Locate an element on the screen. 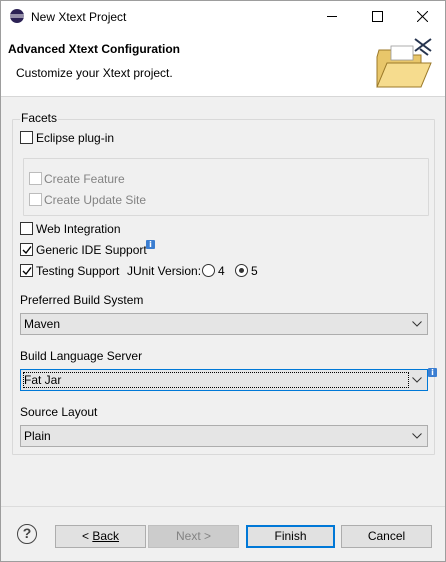 This screenshot has height=562, width=446. web-integration-checkbox is located at coordinates (26, 228).